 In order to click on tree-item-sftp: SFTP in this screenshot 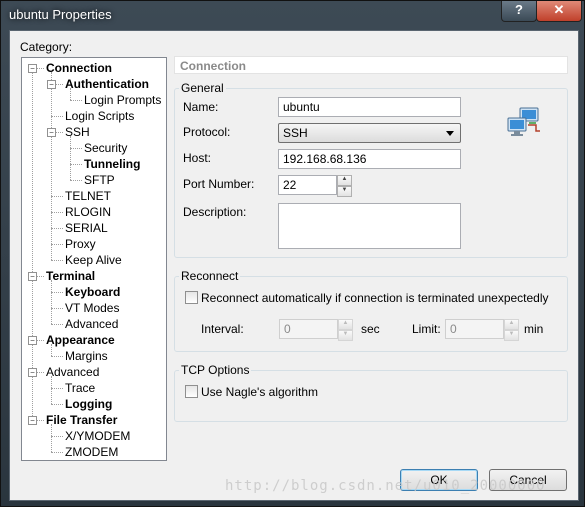, I will do `click(99, 180)`.